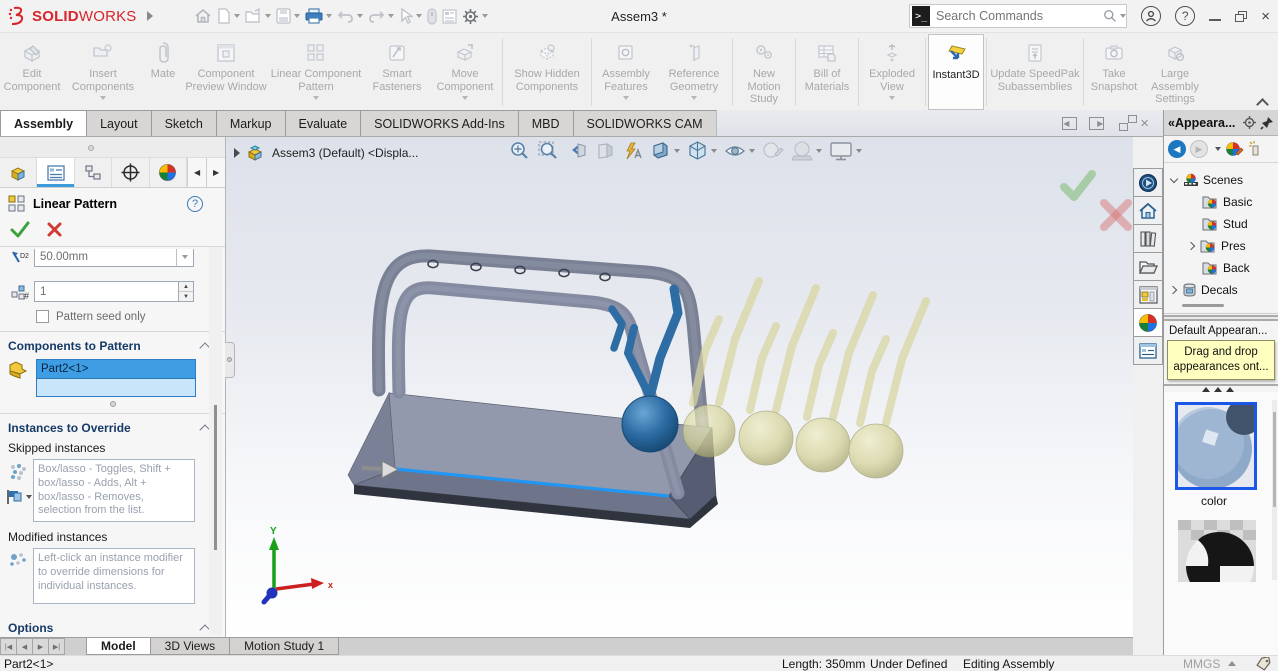  Describe the element at coordinates (328, 16) in the screenshot. I see `print-caret-icon` at that location.